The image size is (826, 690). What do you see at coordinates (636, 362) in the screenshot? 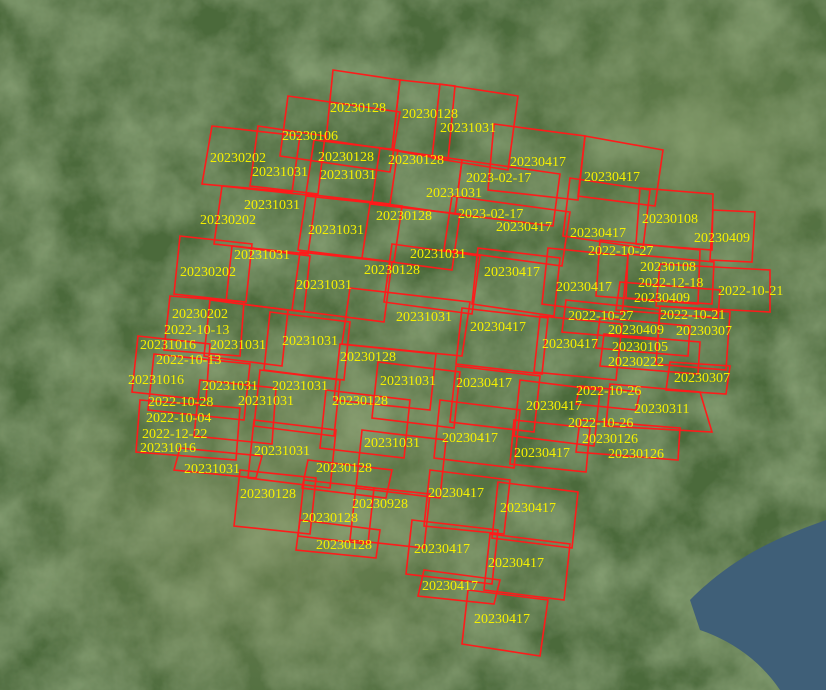
I see `acquisition-date-label: 20230222` at bounding box center [636, 362].